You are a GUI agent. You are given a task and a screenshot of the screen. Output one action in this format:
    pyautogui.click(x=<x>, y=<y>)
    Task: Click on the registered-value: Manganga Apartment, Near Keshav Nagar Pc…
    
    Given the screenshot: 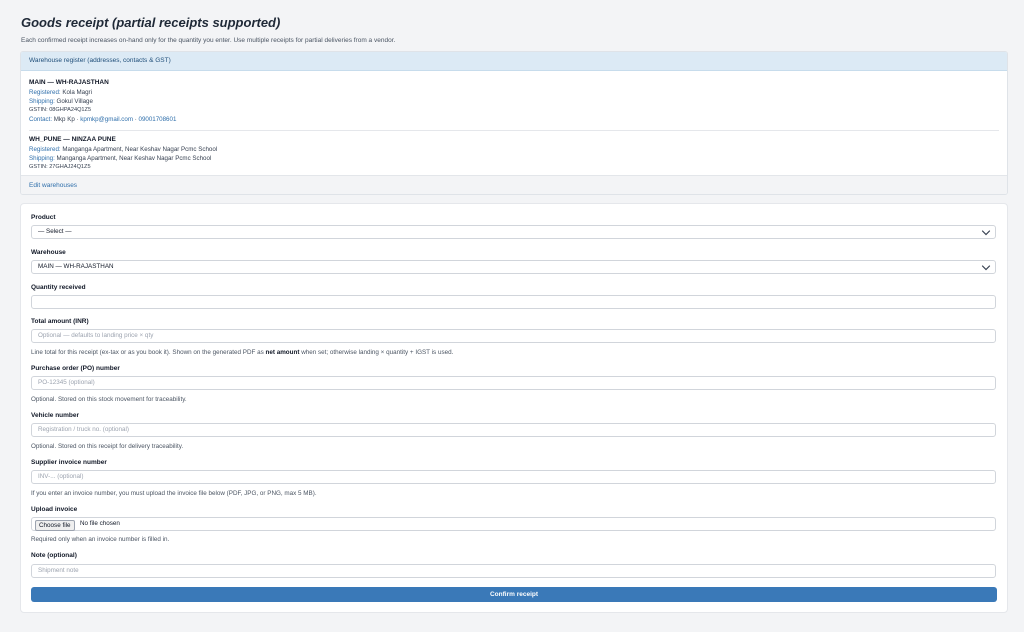 What is the action you would take?
    pyautogui.click(x=140, y=149)
    